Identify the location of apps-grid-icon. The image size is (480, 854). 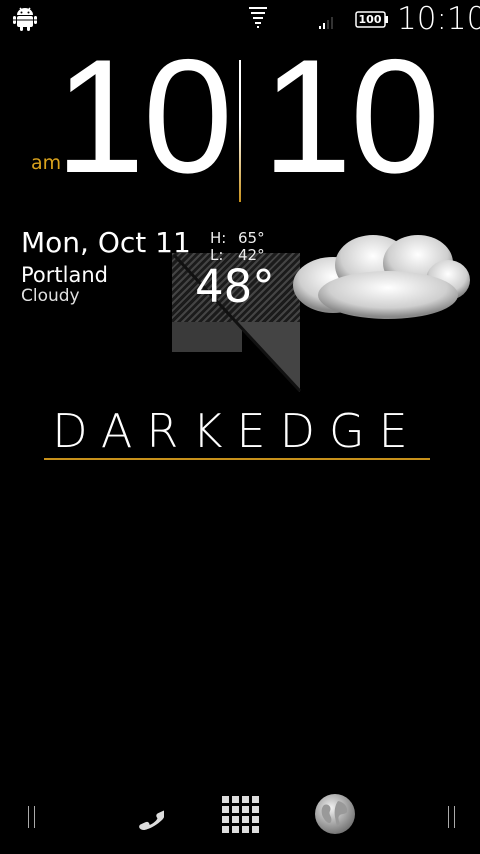
(241, 815).